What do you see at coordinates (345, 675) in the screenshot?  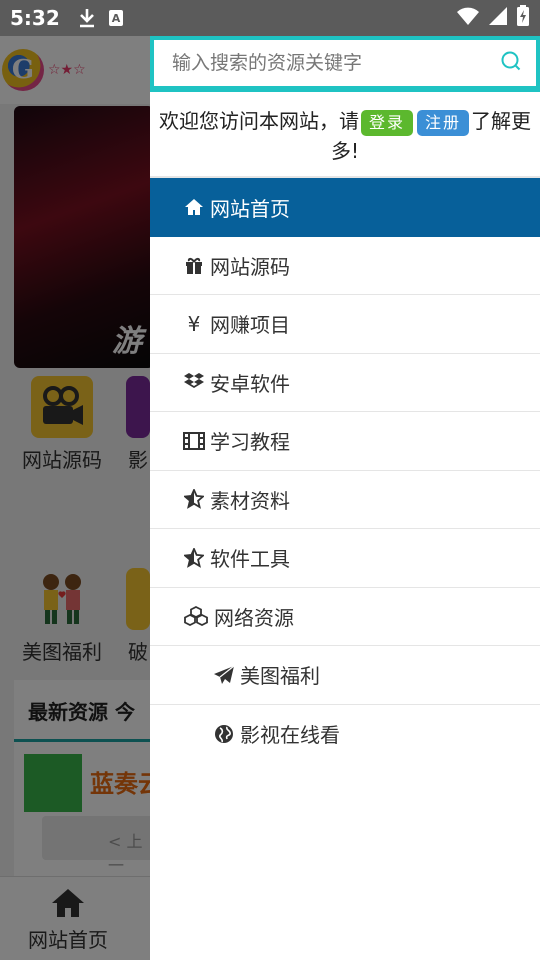 I see `menu-item-pictures: 美图福利` at bounding box center [345, 675].